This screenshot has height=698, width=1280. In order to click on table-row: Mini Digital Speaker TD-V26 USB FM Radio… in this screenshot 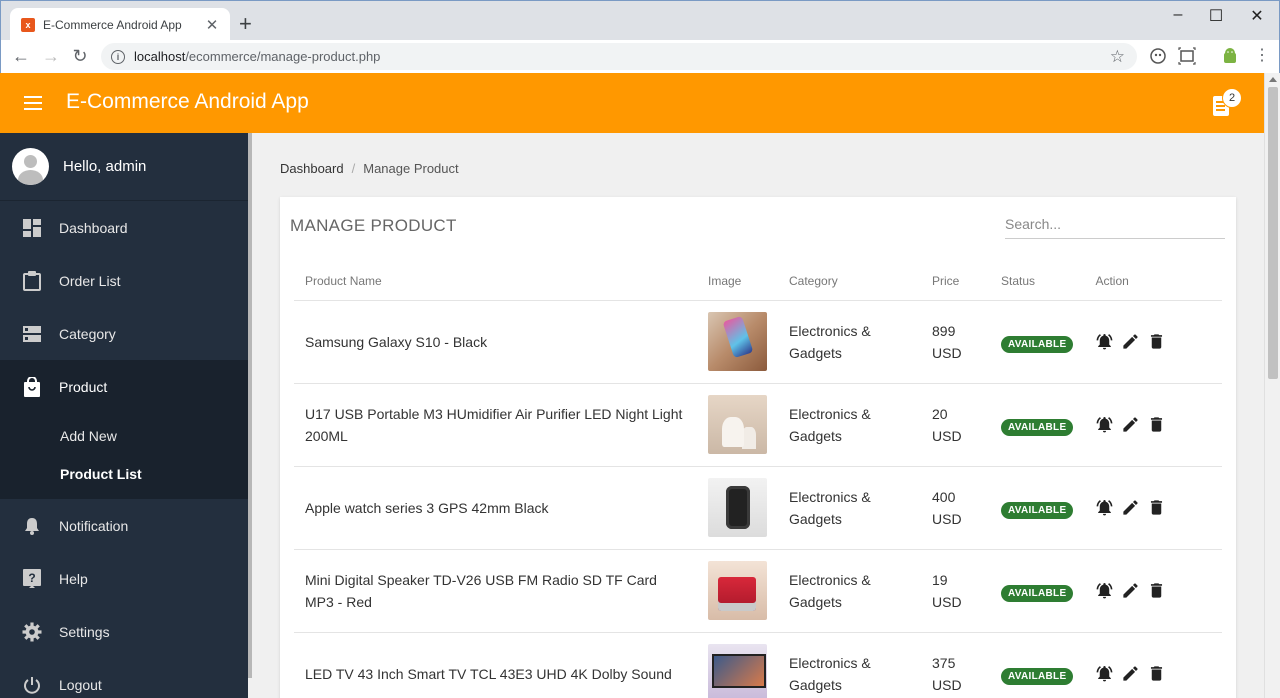, I will do `click(758, 591)`.